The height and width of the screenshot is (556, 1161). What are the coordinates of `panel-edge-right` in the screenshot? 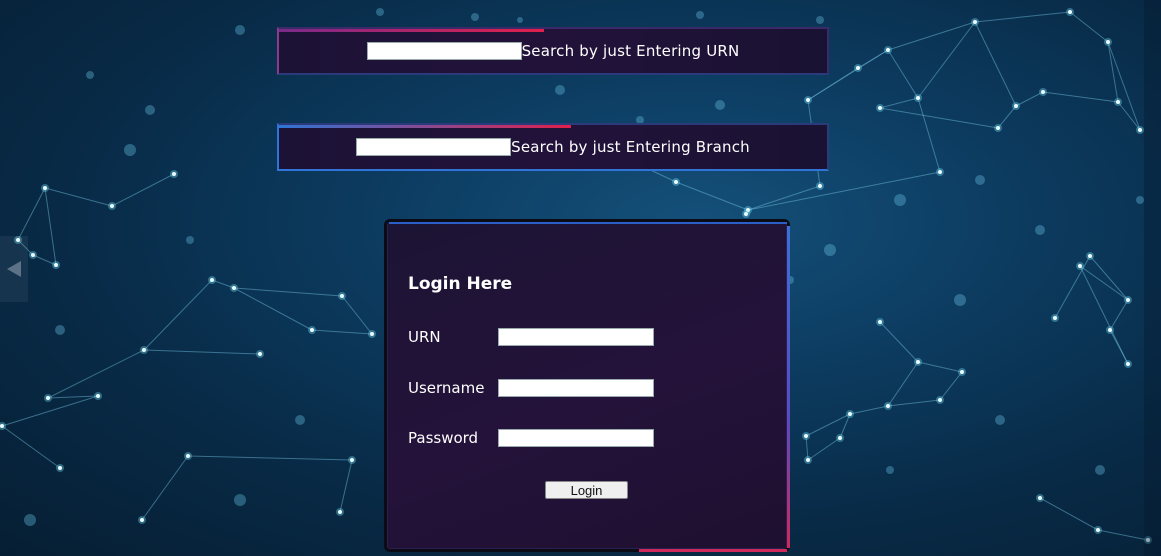 It's located at (788, 387).